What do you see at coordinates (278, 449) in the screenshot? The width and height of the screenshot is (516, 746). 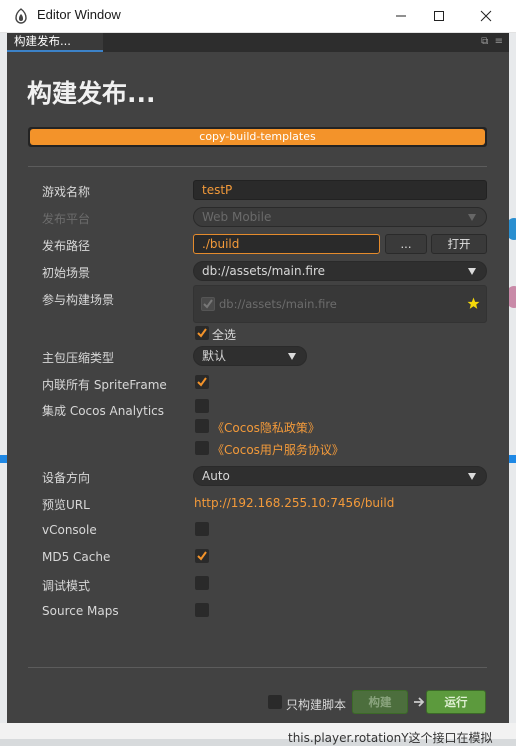 I see `terms-link: 《Cocos用户服务协议》` at bounding box center [278, 449].